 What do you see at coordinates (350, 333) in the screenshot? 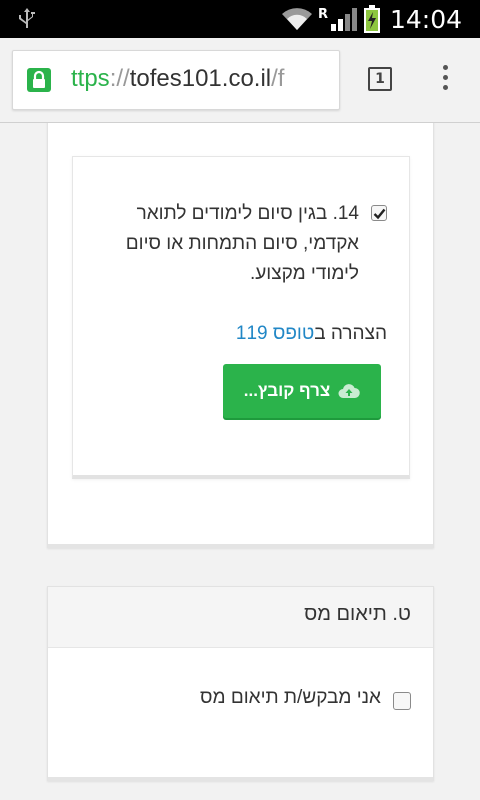
I see `declaration-prefix: הצהרה ב` at bounding box center [350, 333].